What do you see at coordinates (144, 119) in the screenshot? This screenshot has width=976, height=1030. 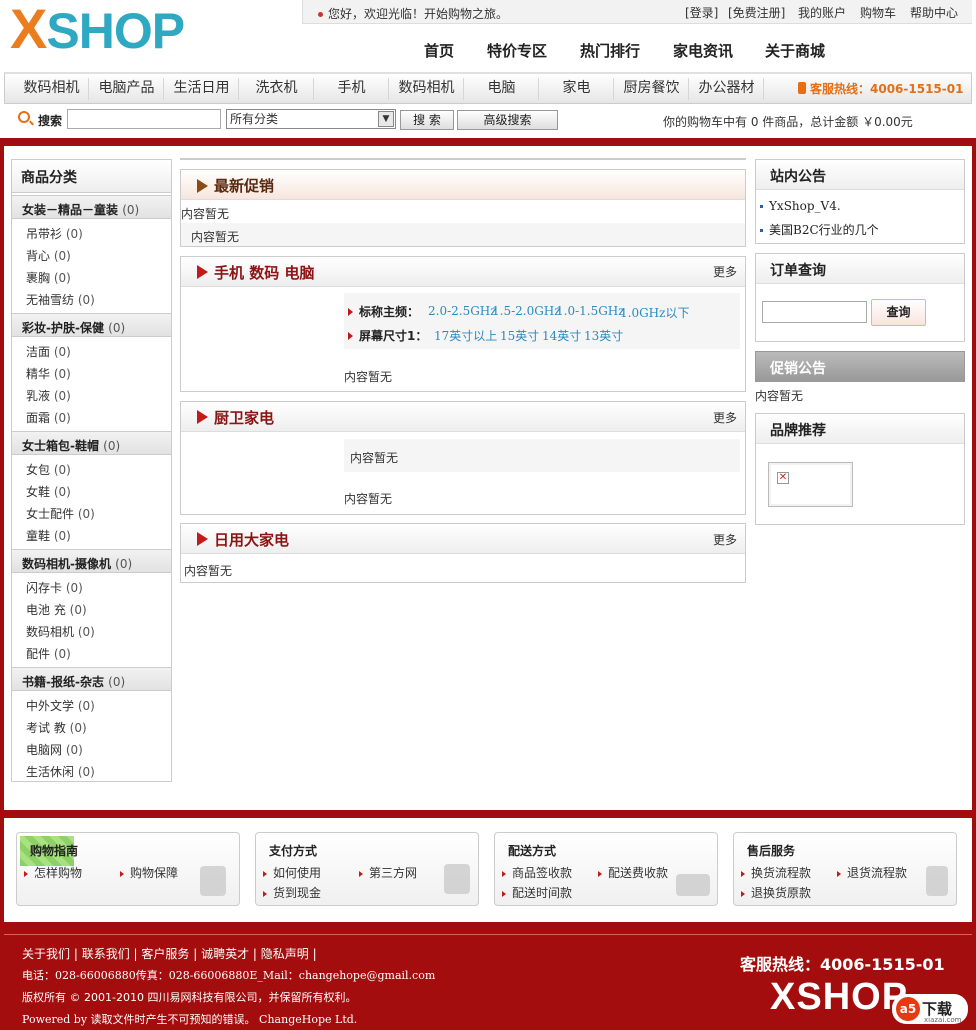 I see `search-input` at bounding box center [144, 119].